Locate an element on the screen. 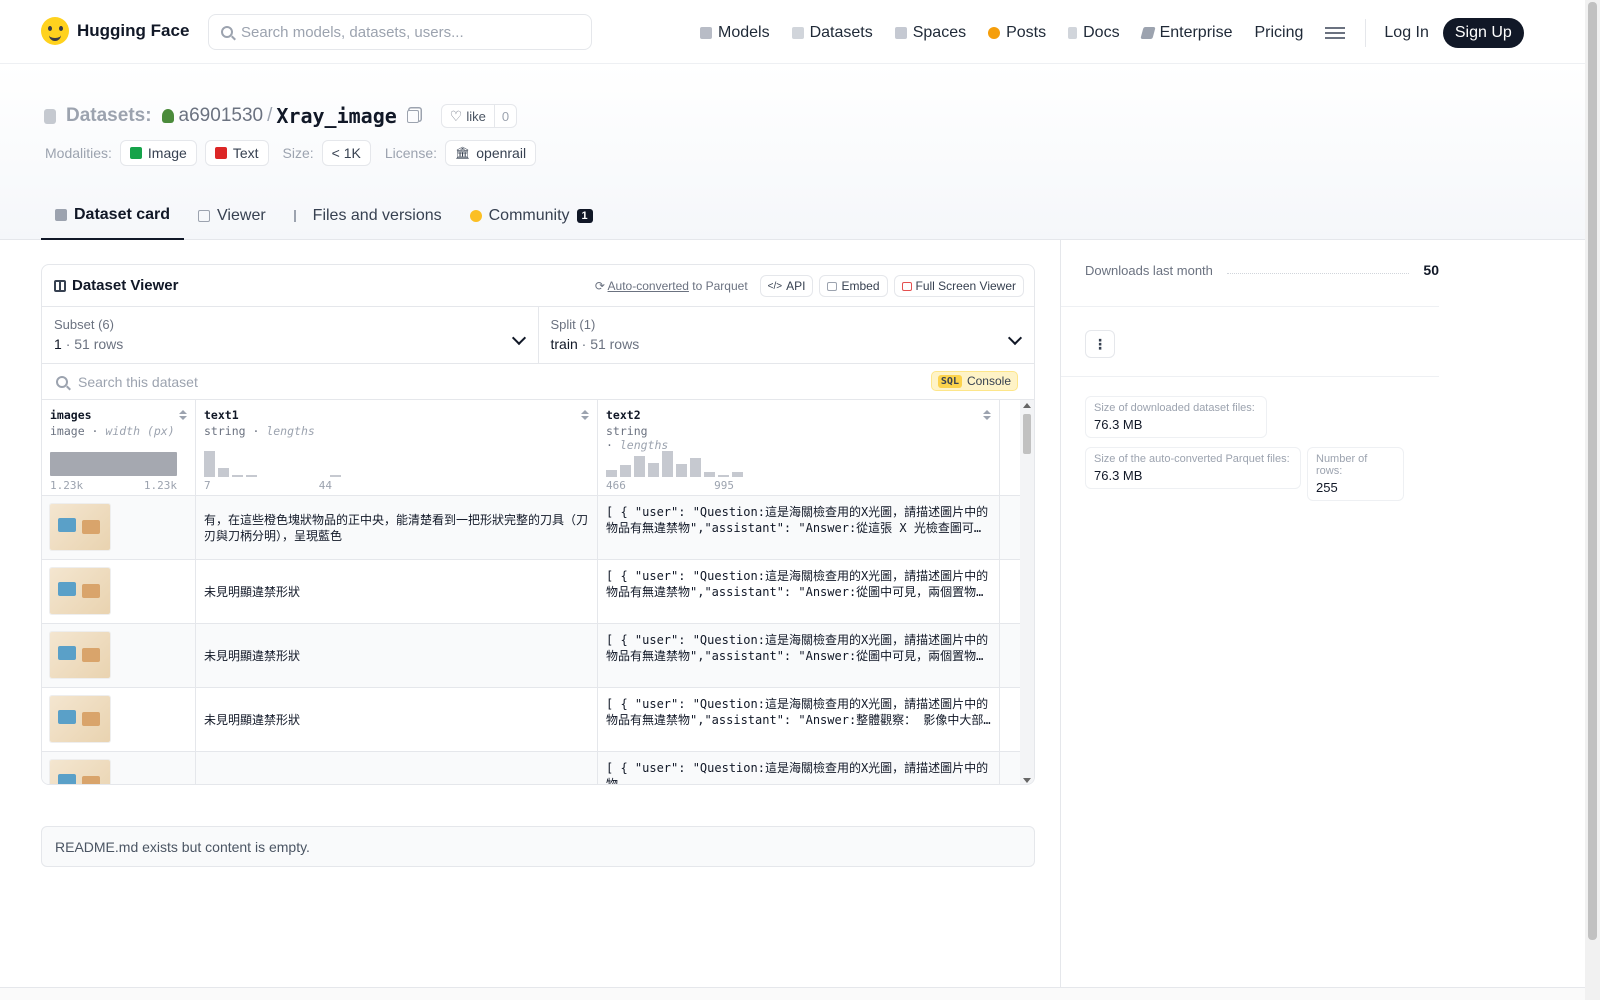  auto-converted-link: ⟳ Auto-converted to Parquet is located at coordinates (671, 286).